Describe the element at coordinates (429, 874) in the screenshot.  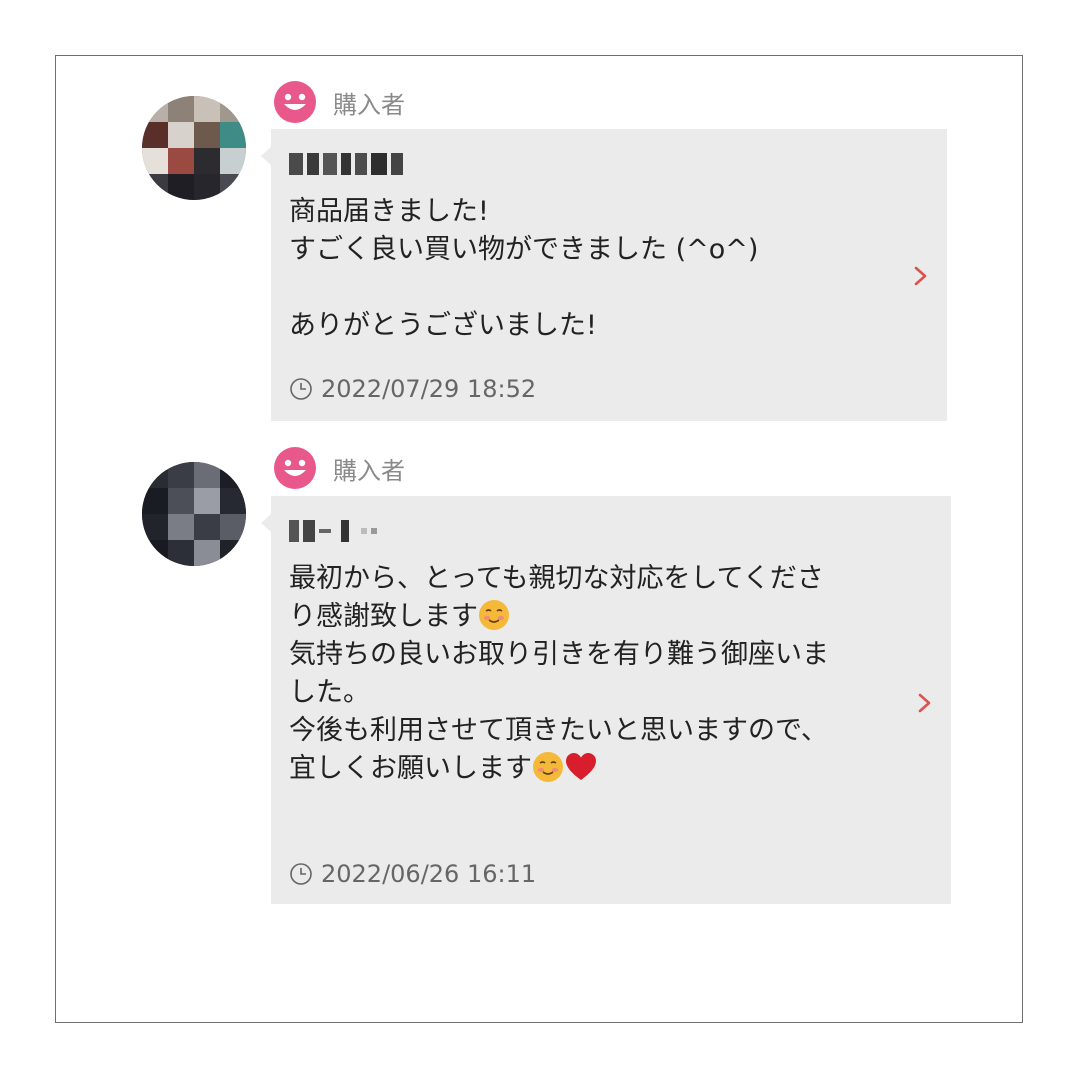
I see `timestamp-text: 2022/06/26 16:11` at that location.